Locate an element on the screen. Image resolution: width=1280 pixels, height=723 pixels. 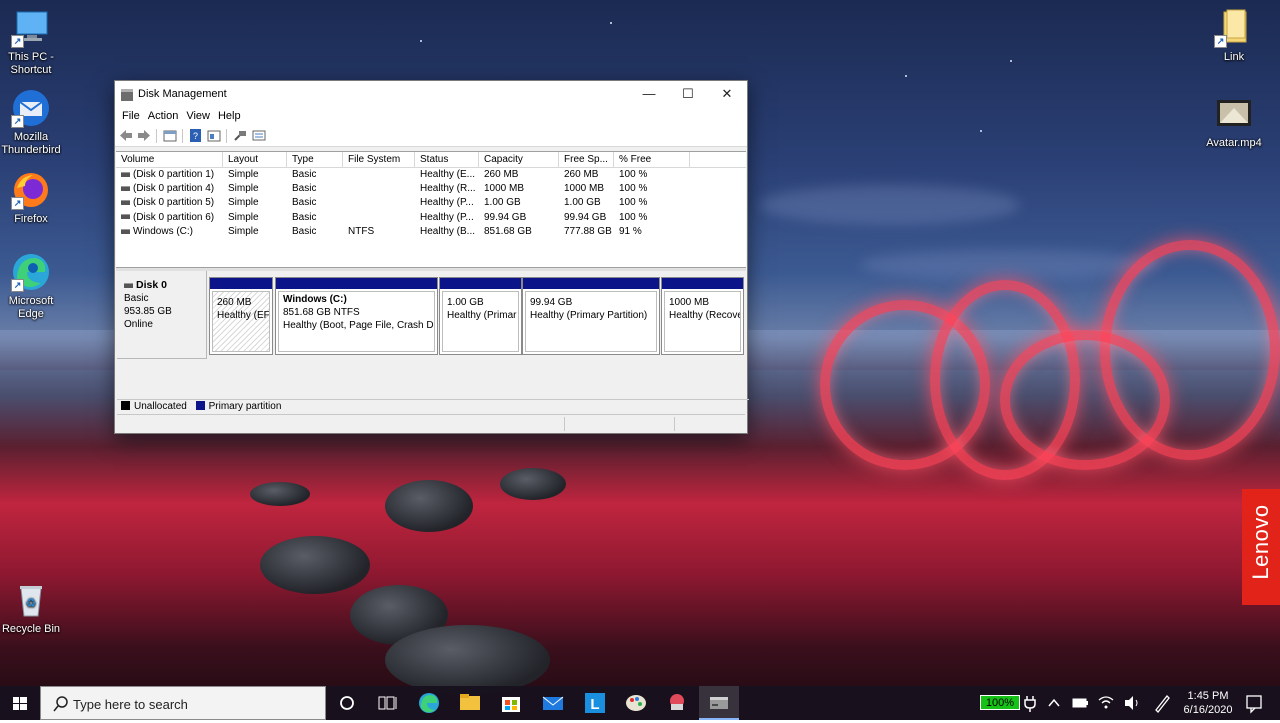
column-header-status: Status is located at coordinates (447, 159).